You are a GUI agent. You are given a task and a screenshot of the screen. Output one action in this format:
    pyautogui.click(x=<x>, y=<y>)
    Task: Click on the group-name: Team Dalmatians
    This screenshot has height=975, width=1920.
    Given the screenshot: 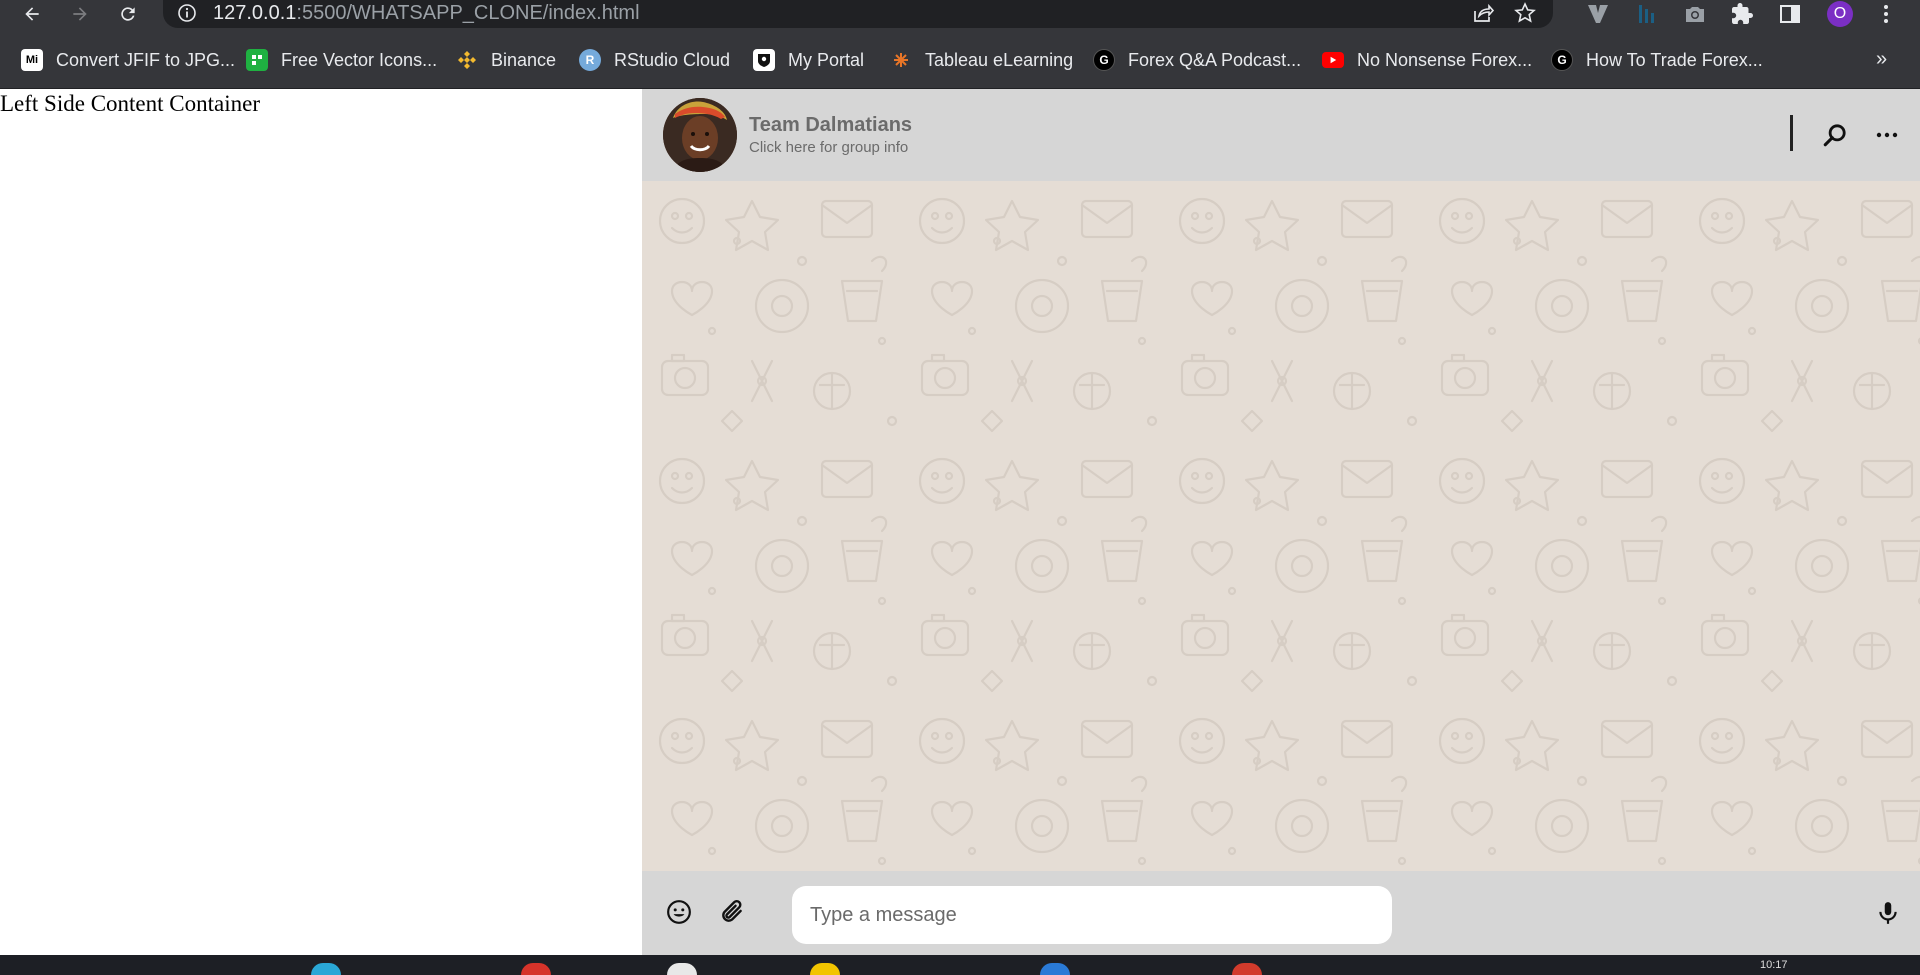 What is the action you would take?
    pyautogui.click(x=830, y=125)
    